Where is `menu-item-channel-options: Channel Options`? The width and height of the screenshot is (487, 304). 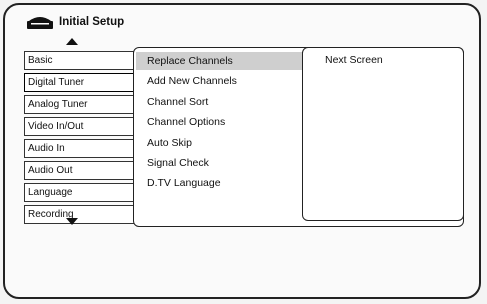 menu-item-channel-options: Channel Options is located at coordinates (219, 122).